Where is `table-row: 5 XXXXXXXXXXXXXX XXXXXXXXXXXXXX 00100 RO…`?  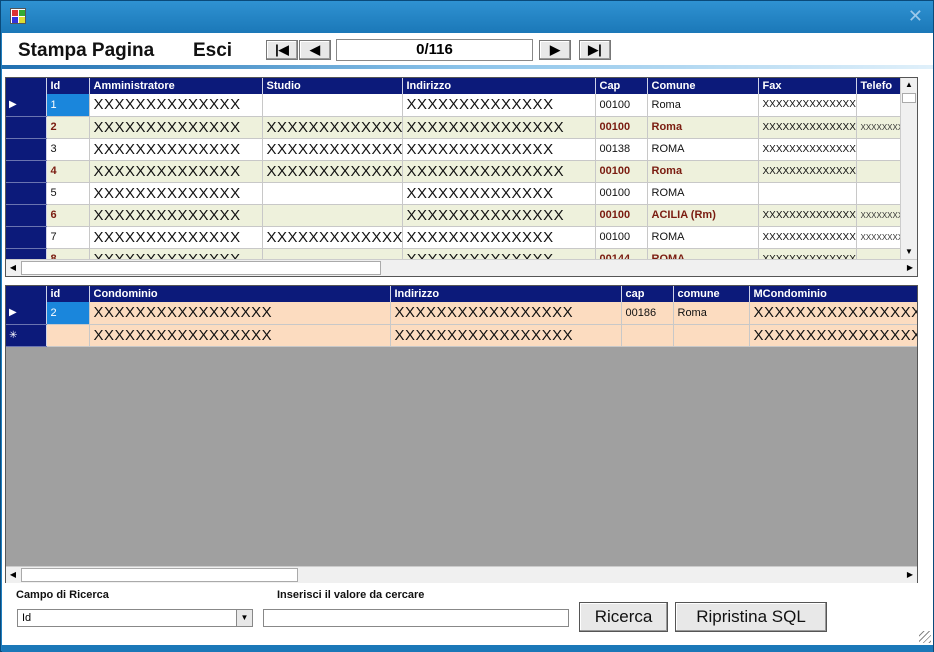
table-row: 5 XXXXXXXXXXXXXX XXXXXXXXXXXXXX 00100 RO… is located at coordinates (456, 193).